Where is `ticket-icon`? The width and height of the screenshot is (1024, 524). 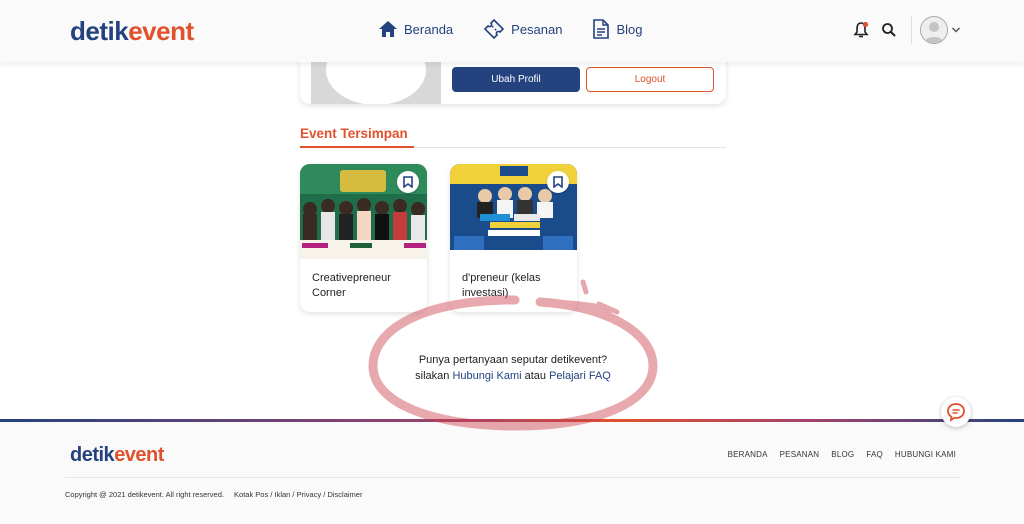 ticket-icon is located at coordinates (494, 29).